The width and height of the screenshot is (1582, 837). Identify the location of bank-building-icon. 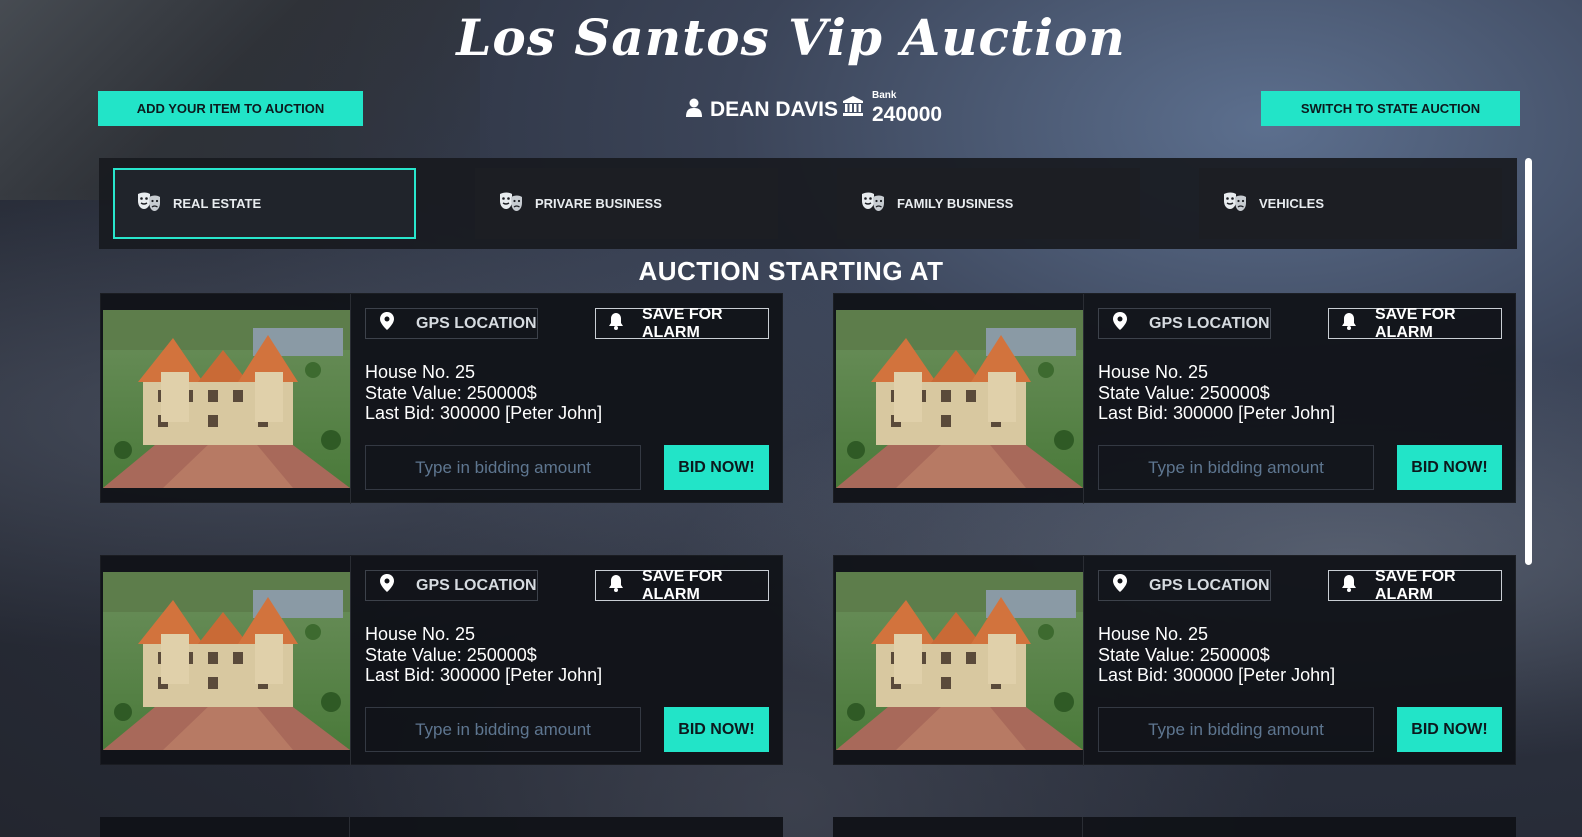
(853, 108).